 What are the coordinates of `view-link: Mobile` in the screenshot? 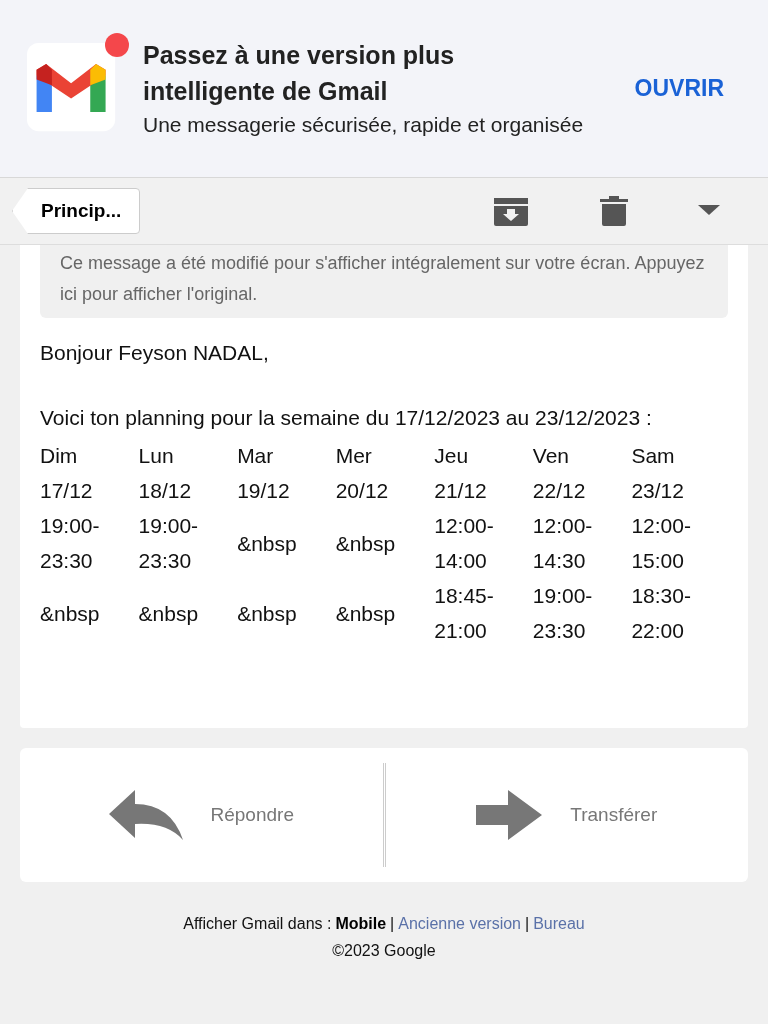 It's located at (361, 923).